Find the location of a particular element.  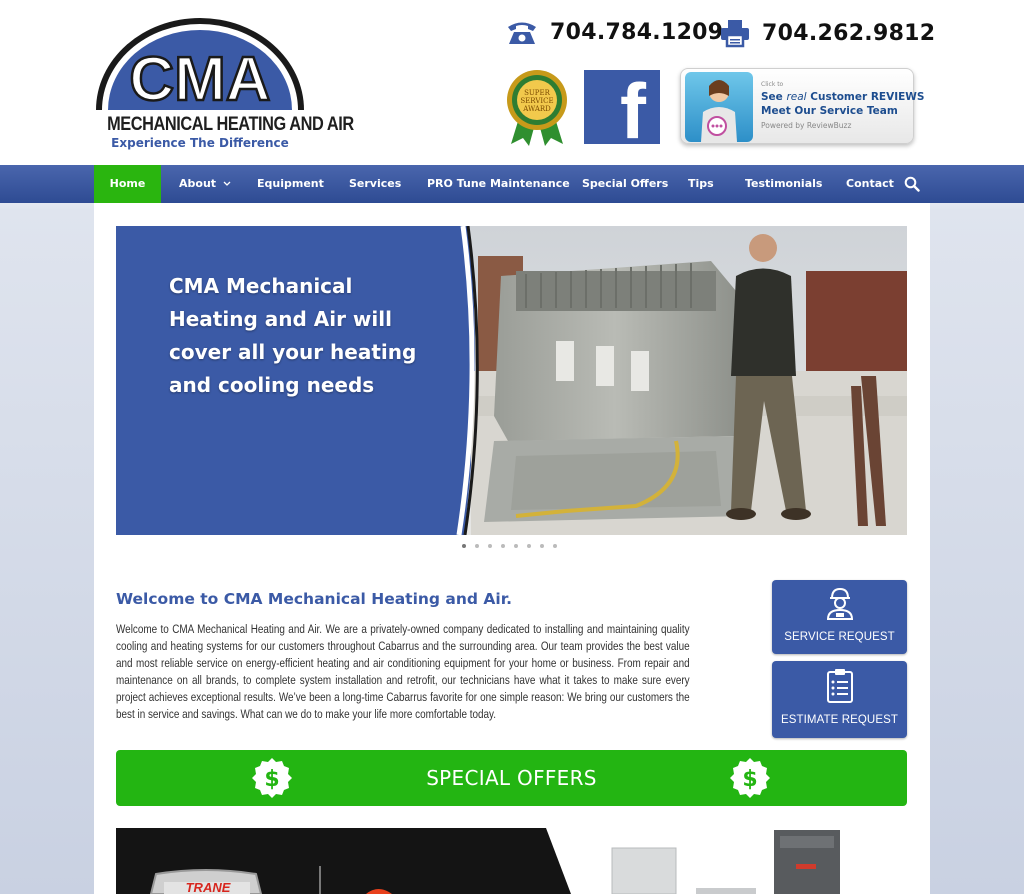

telephone-icon is located at coordinates (522, 33).